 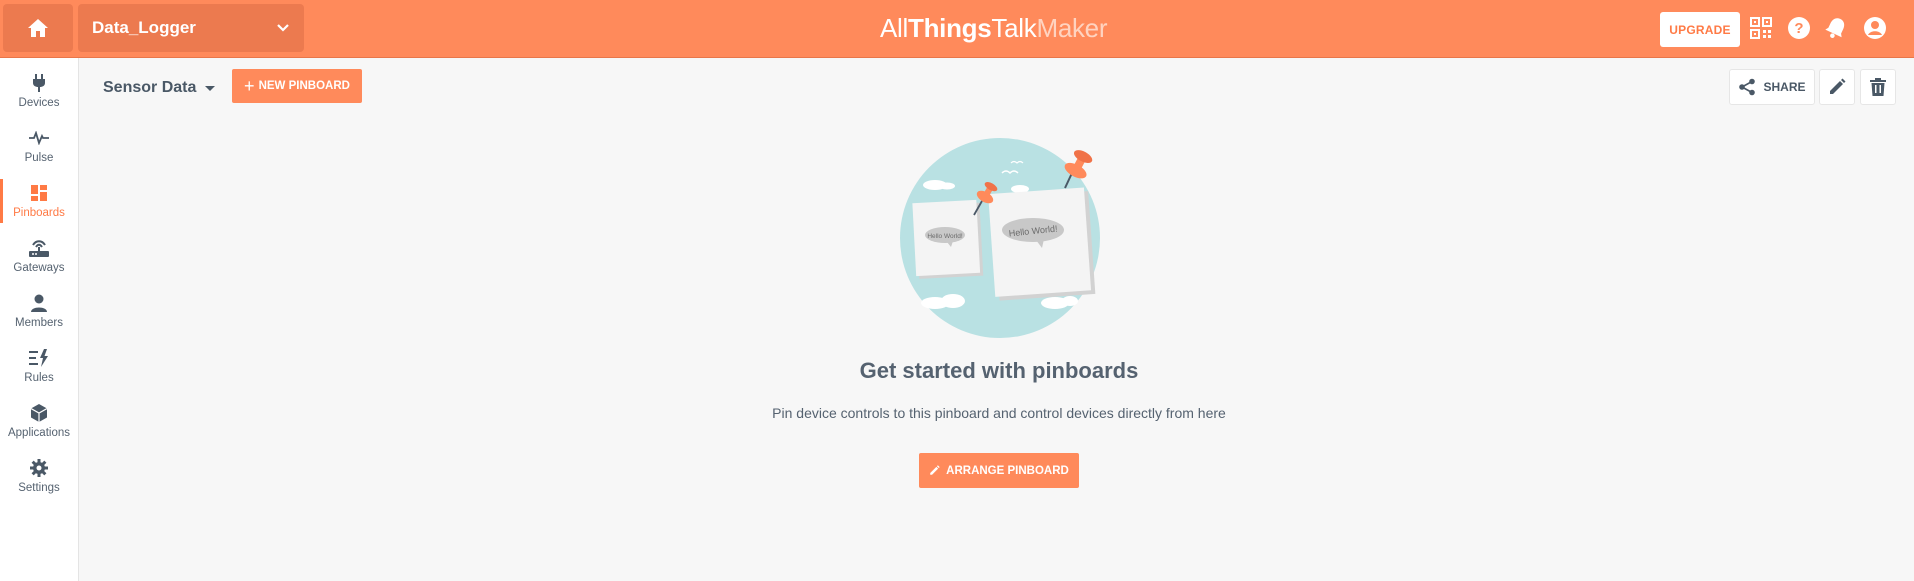 I want to click on sidebar-item-label: Rules, so click(x=39, y=377).